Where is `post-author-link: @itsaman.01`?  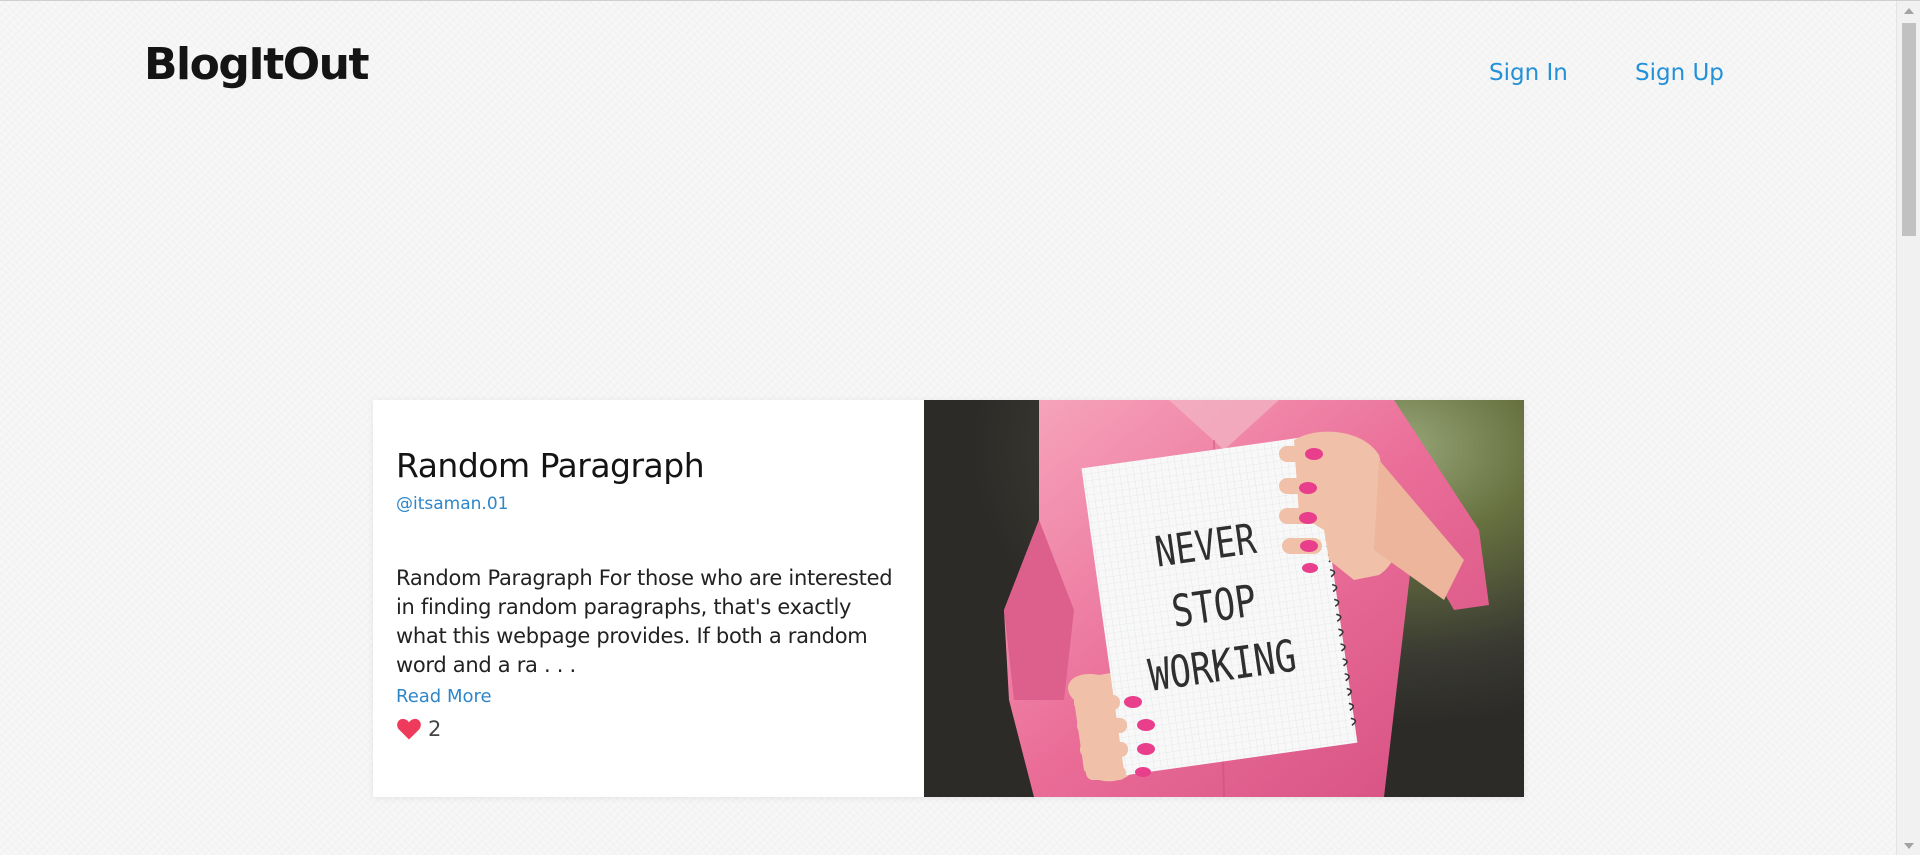 post-author-link: @itsaman.01 is located at coordinates (648, 504).